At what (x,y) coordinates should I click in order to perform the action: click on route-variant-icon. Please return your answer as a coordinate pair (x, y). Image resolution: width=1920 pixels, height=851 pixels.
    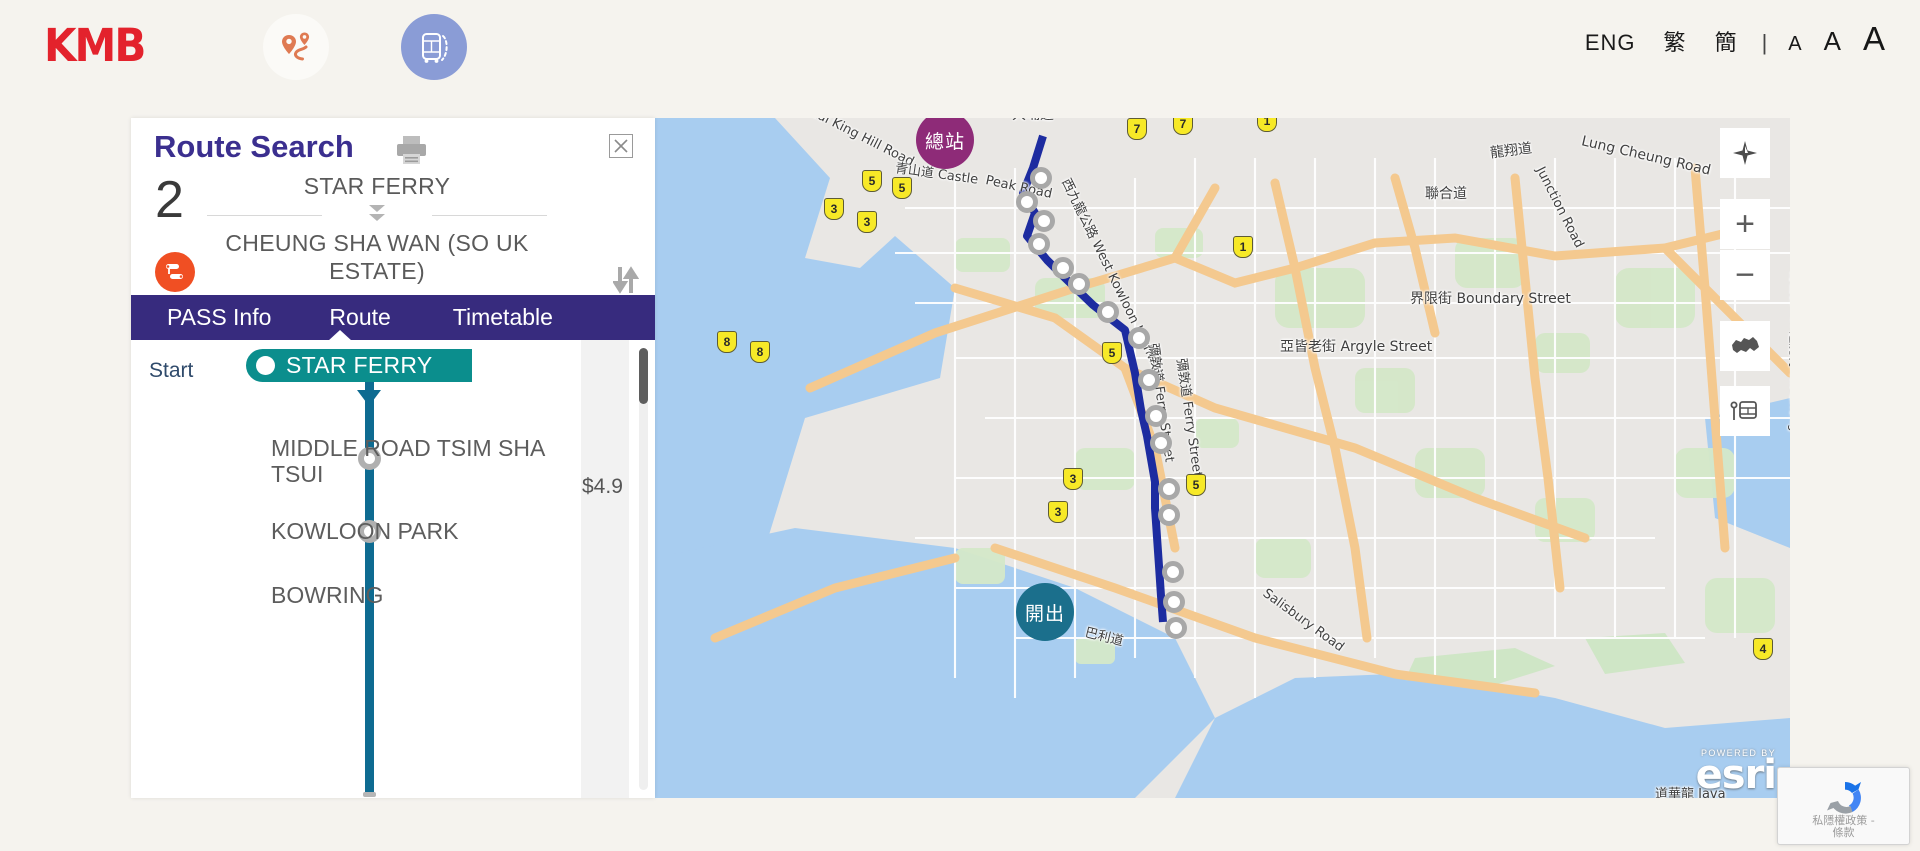
    Looking at the image, I should click on (174, 271).